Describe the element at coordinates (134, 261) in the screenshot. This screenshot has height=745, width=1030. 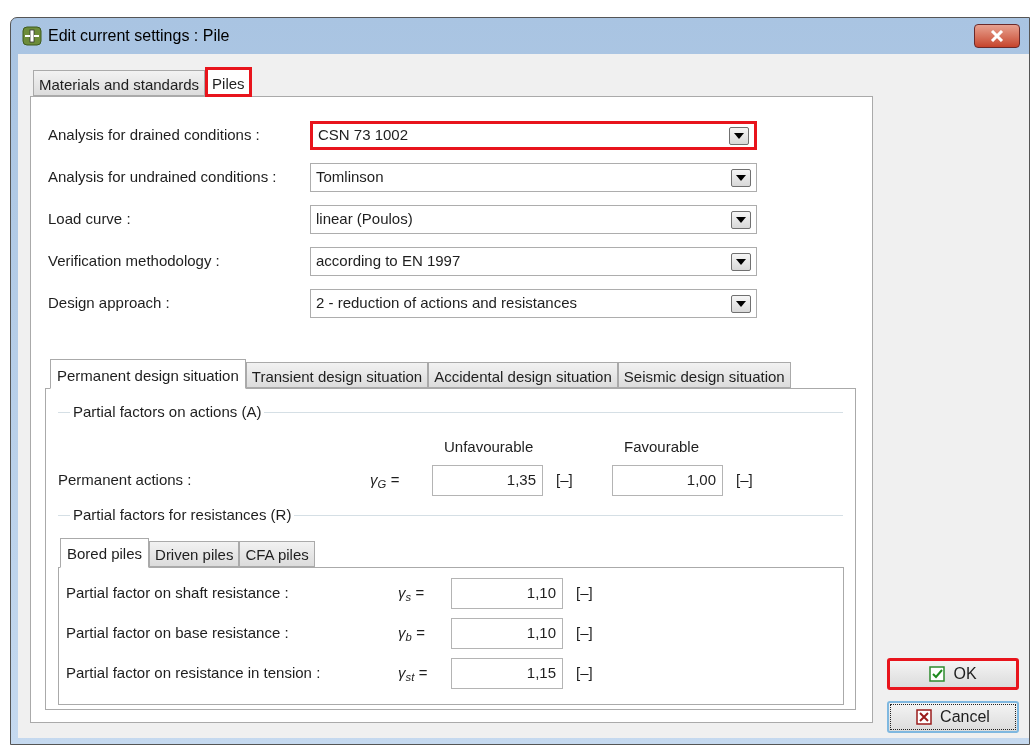
I see `field-label: Verification methodology :` at that location.